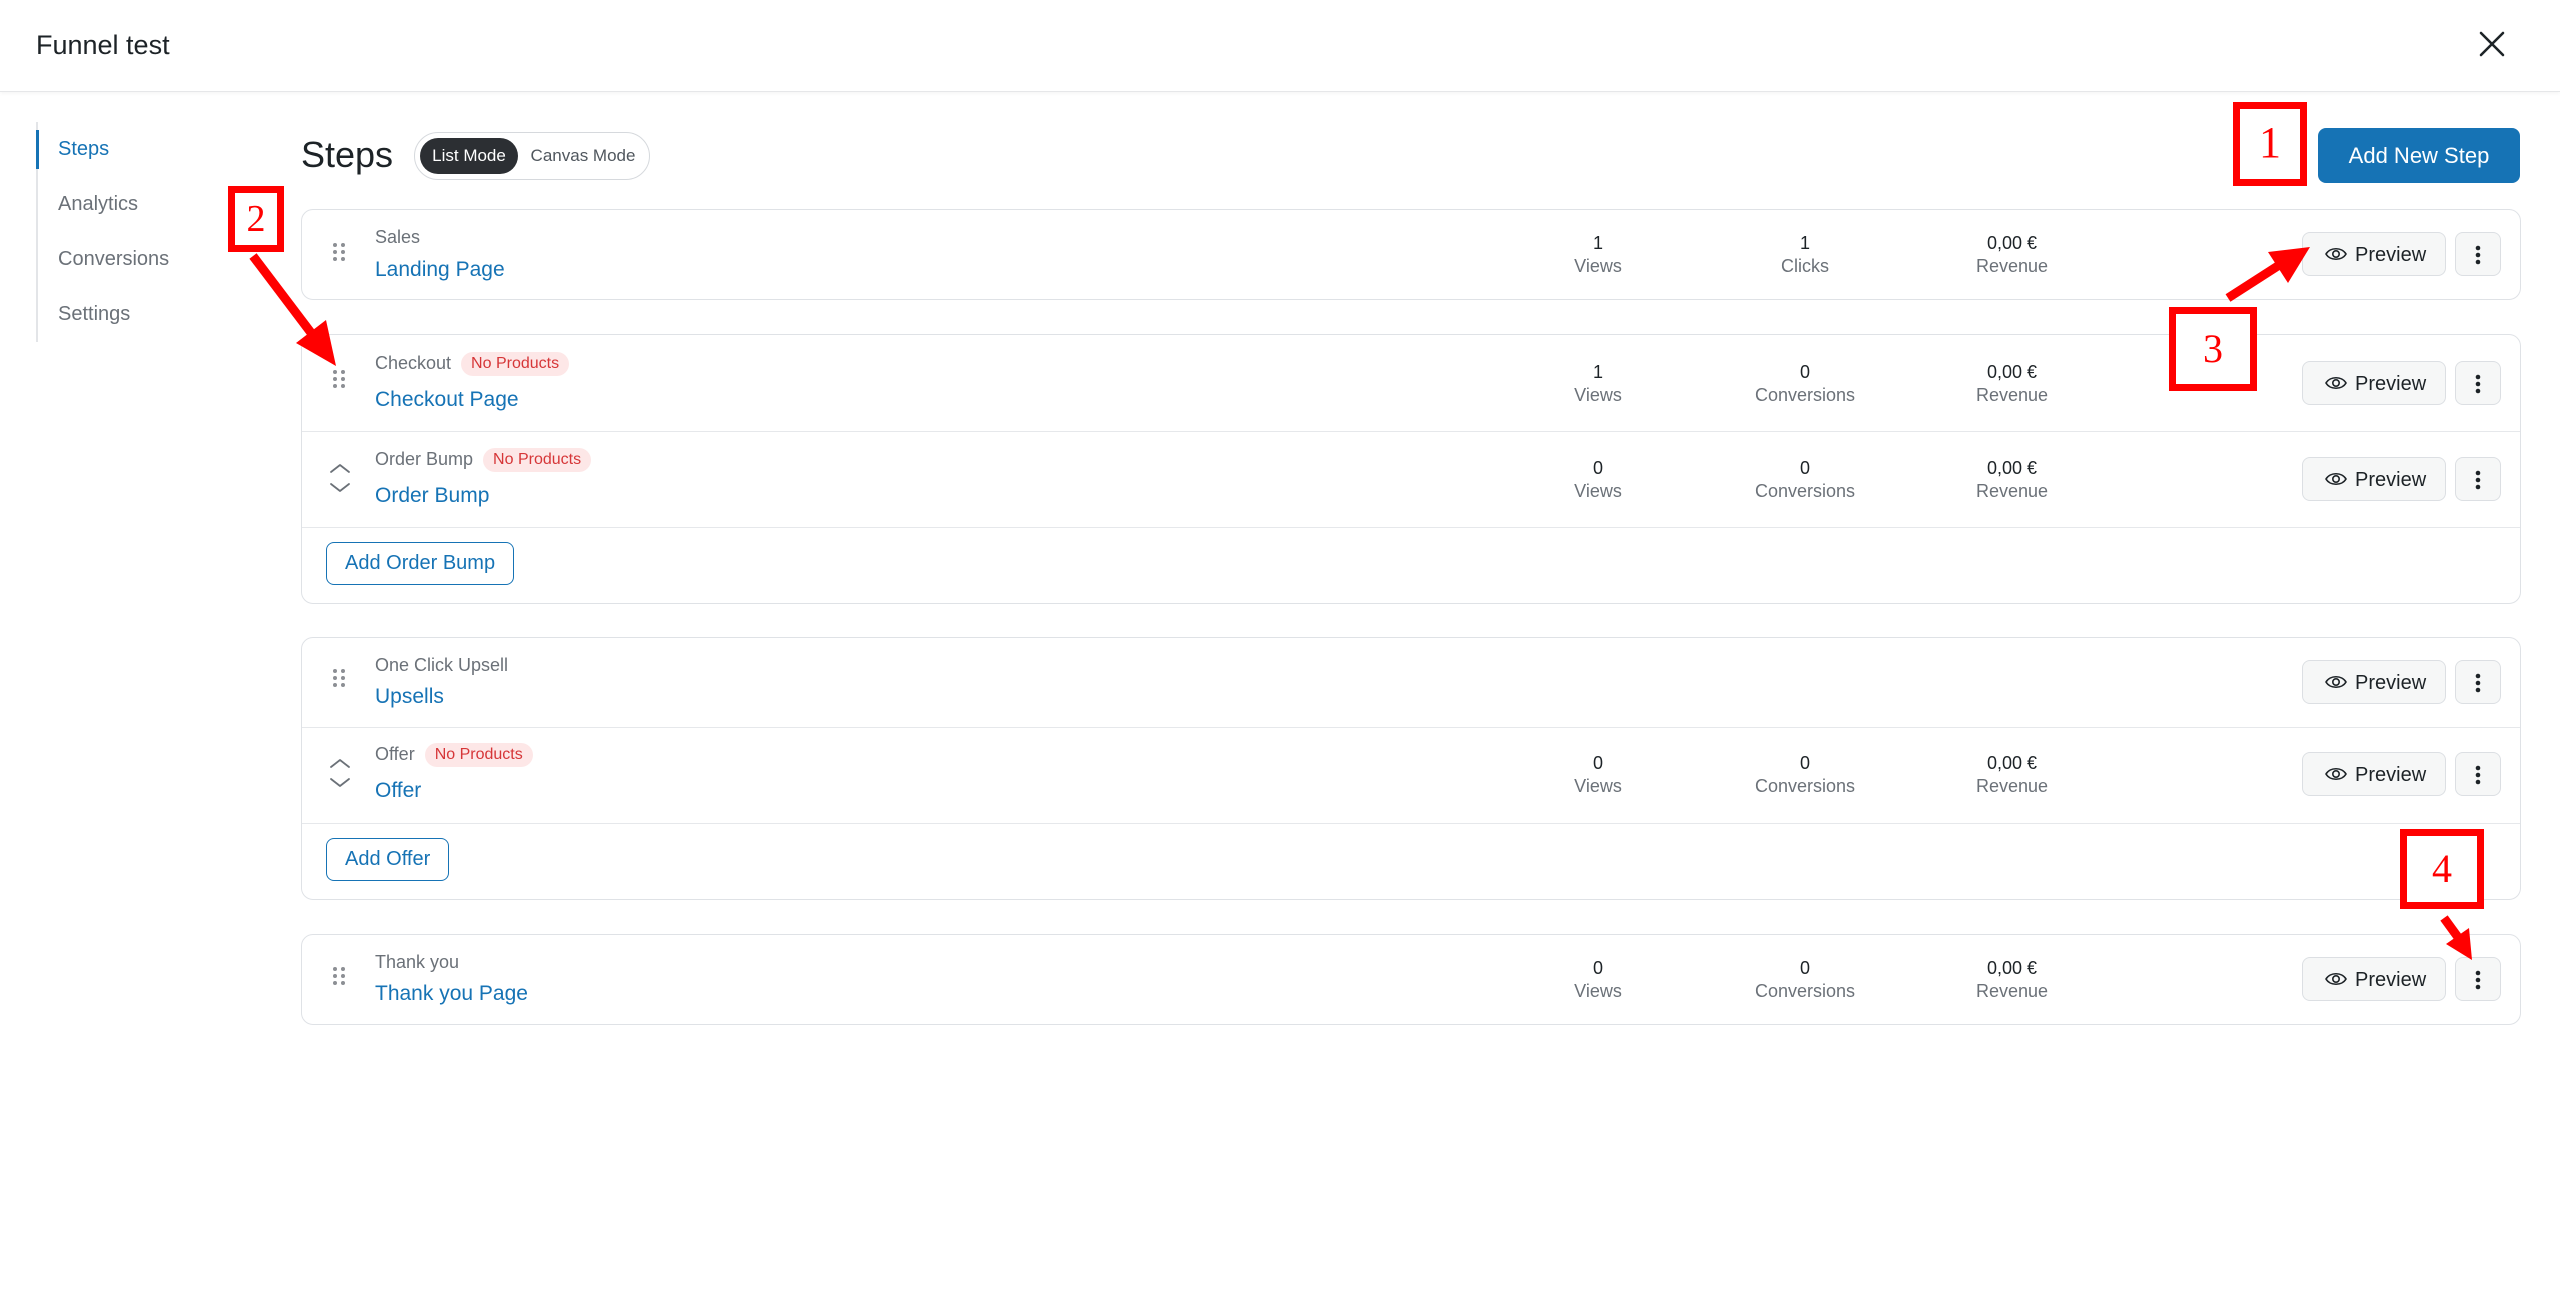  What do you see at coordinates (2213, 349) in the screenshot?
I see `annotation-marker-3: 3` at bounding box center [2213, 349].